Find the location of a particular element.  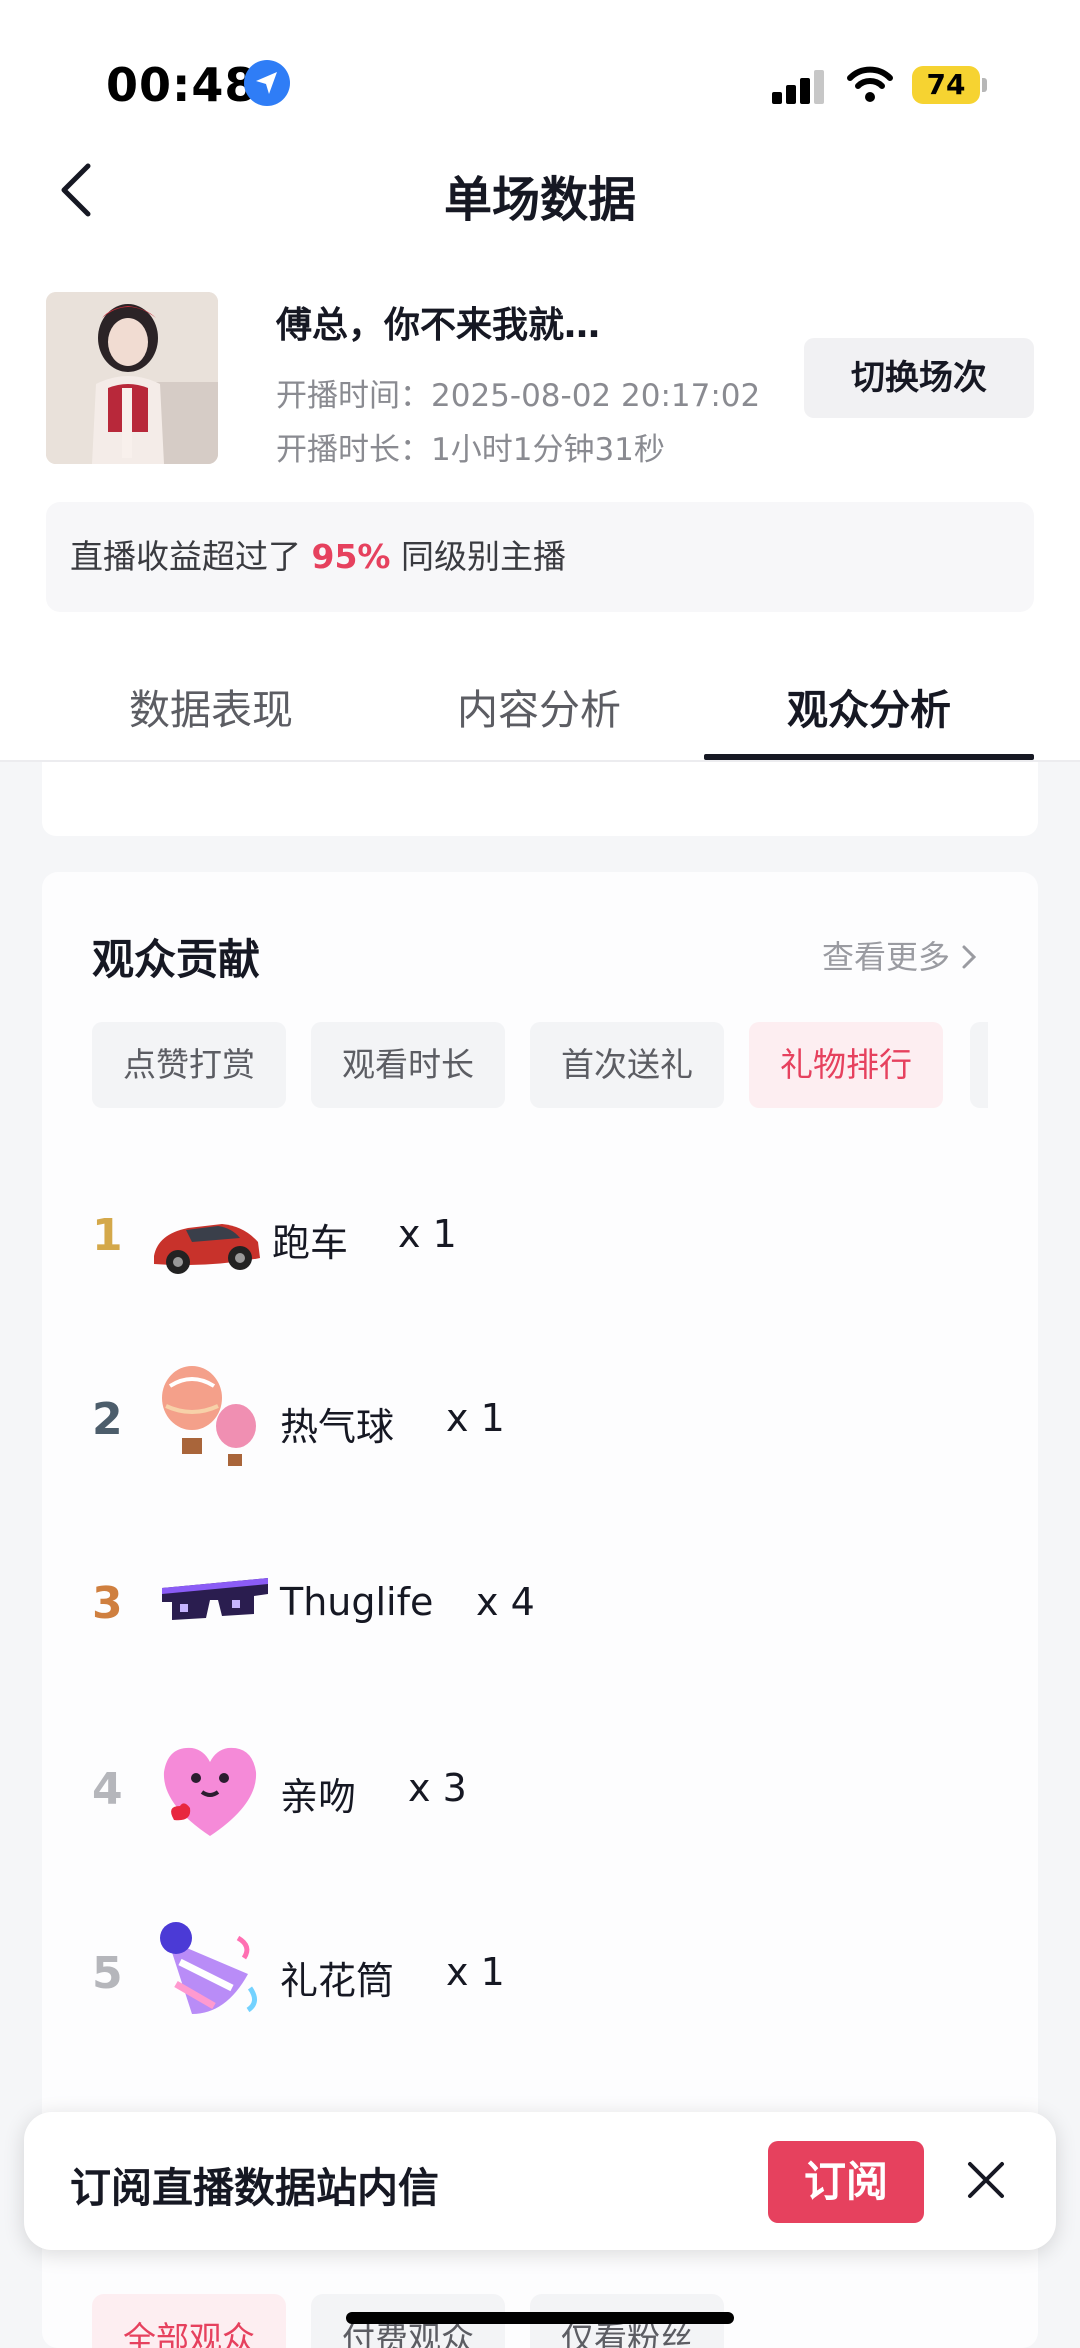

rank-number: 3 is located at coordinates (107, 1603).